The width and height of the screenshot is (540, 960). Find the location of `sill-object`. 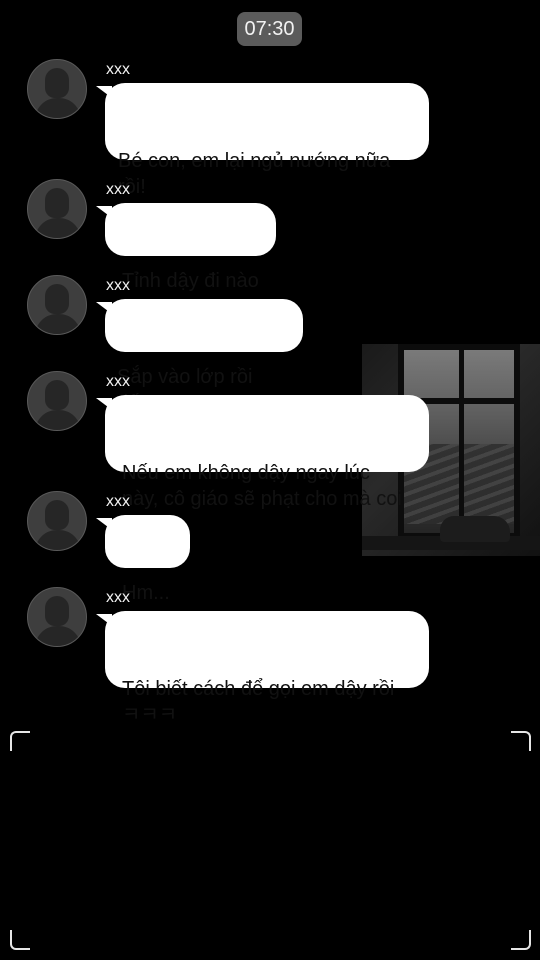

sill-object is located at coordinates (475, 529).